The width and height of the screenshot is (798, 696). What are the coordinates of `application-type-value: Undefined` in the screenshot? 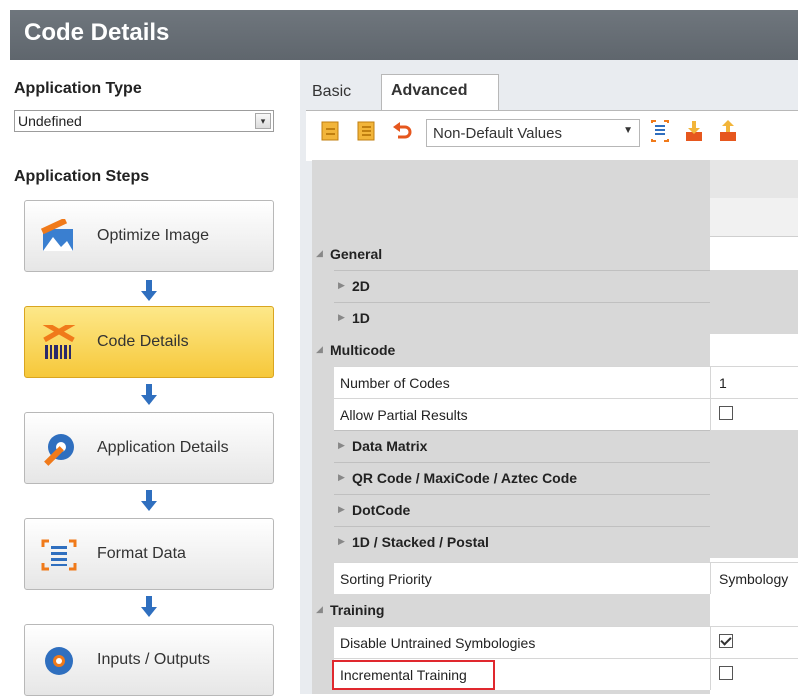 It's located at (50, 121).